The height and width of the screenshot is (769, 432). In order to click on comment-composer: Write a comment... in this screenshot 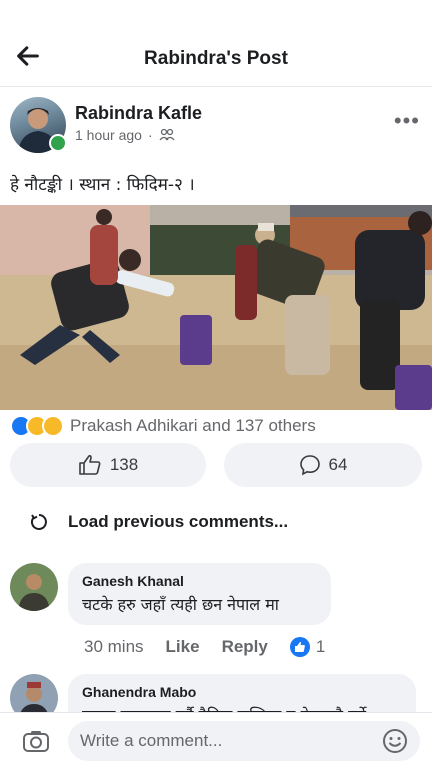, I will do `click(216, 740)`.